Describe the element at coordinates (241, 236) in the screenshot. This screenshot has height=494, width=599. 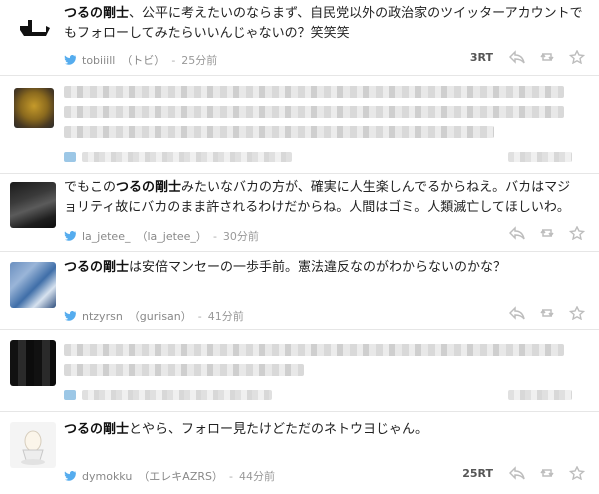
I see `timestamp: 30分前` at that location.